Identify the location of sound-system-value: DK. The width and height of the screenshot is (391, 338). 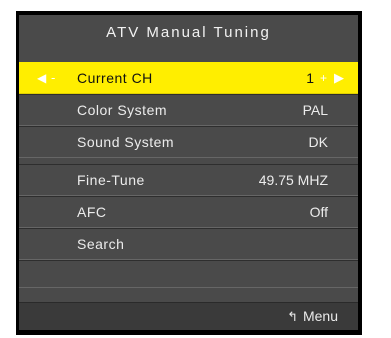
(318, 142).